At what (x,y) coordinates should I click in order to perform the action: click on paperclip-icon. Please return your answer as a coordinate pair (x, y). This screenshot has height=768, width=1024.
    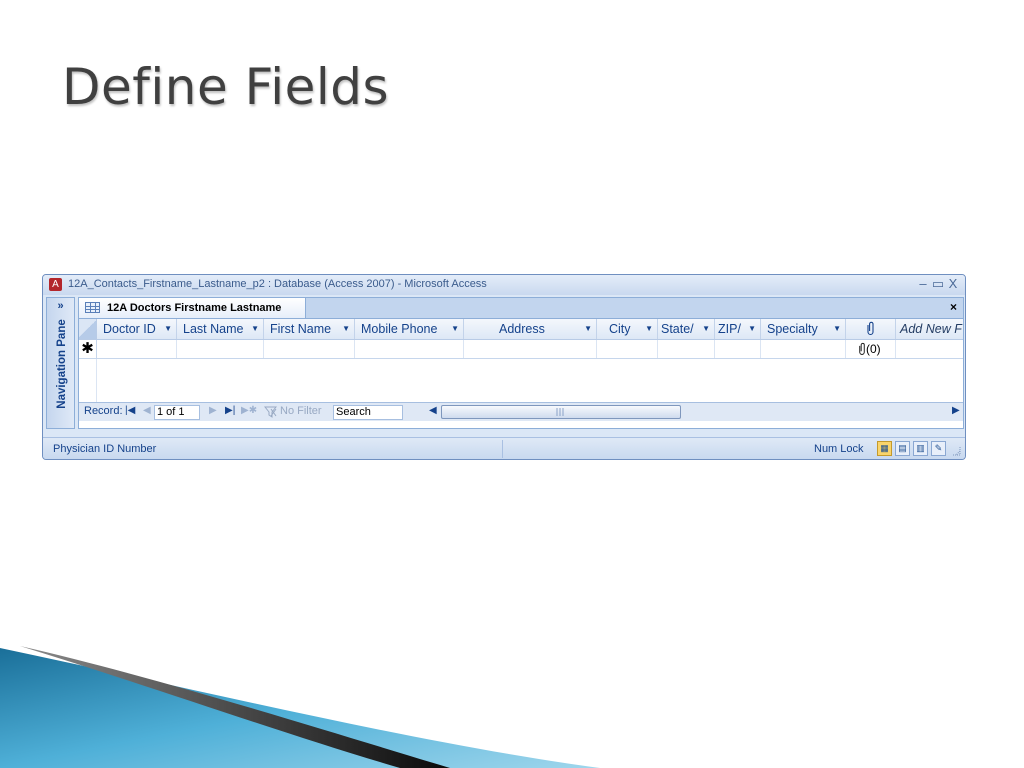
    Looking at the image, I should click on (870, 328).